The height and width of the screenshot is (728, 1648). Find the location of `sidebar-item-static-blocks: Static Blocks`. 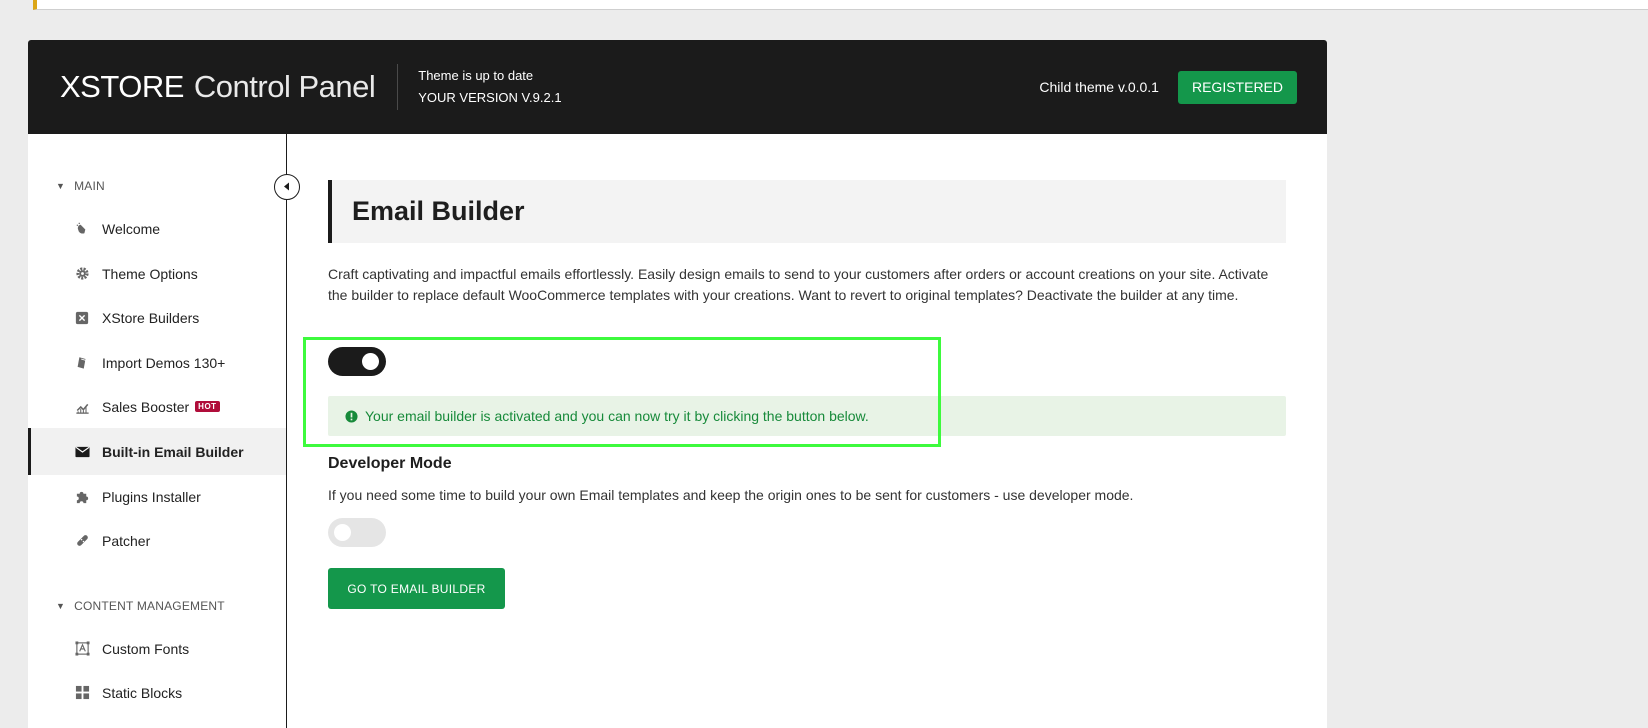

sidebar-item-static-blocks: Static Blocks is located at coordinates (157, 692).